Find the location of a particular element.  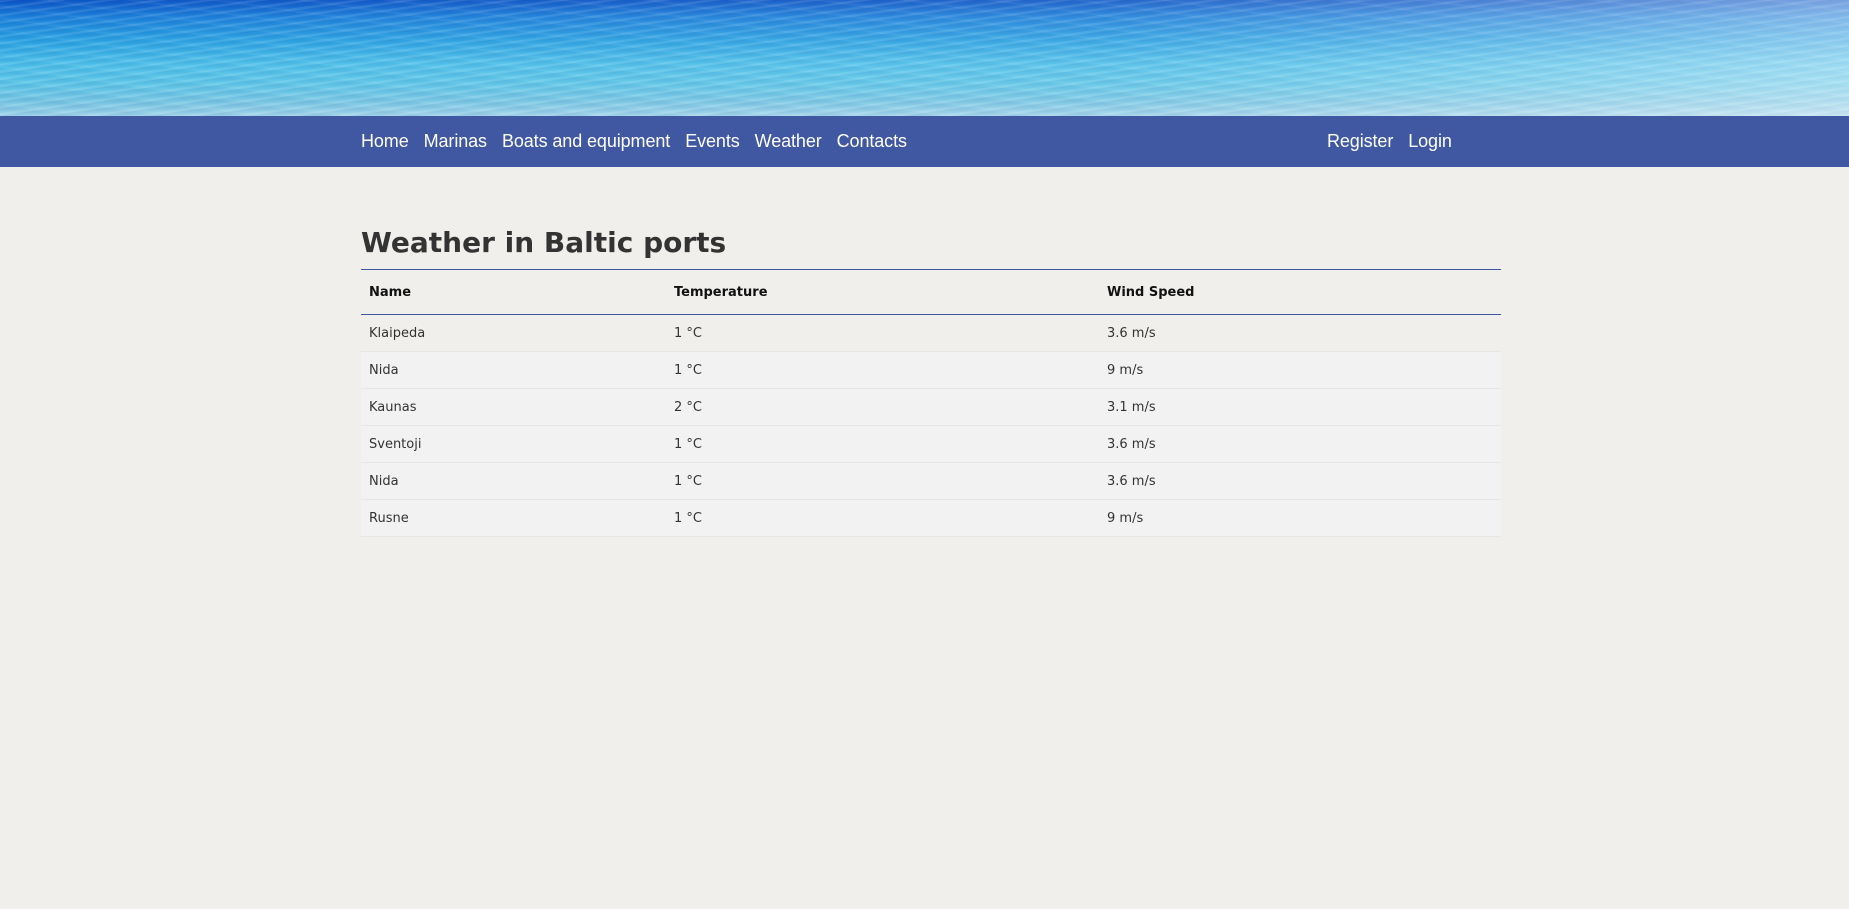

table-row: Sventoji 1 °C 3.6 m/s is located at coordinates (931, 444).